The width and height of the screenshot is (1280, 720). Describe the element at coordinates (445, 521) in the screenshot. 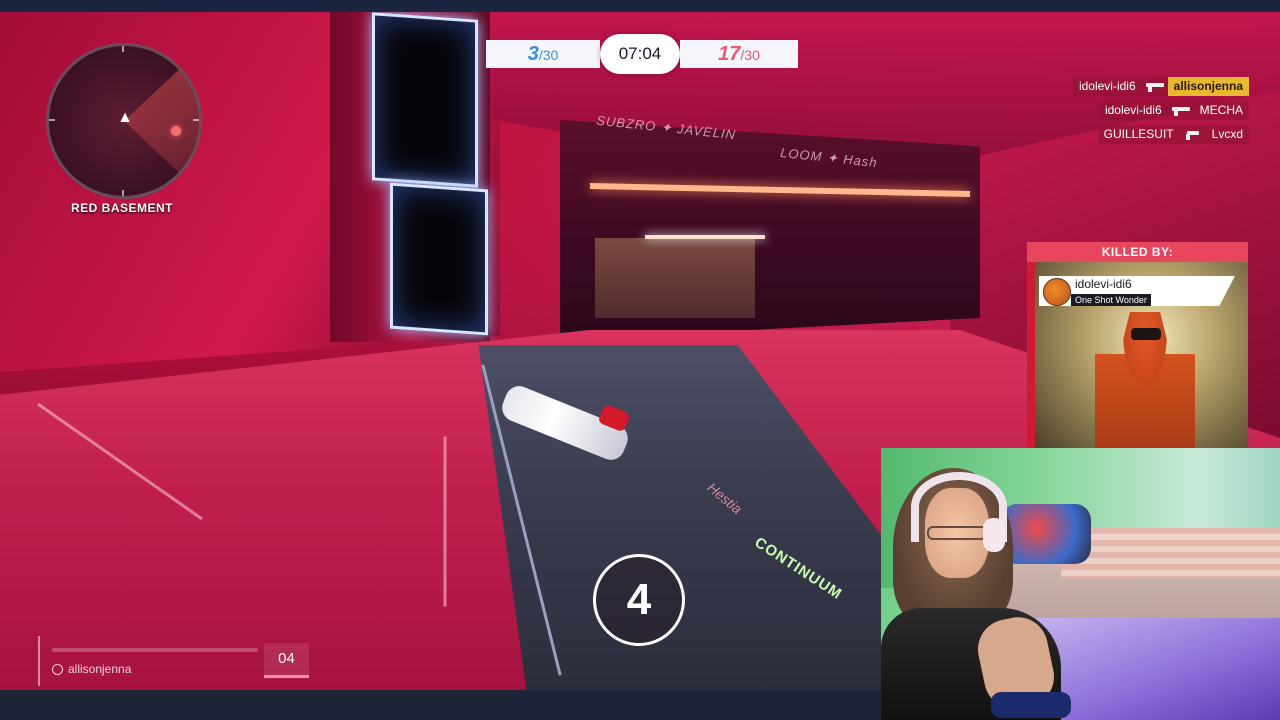

I see `floor-line` at that location.